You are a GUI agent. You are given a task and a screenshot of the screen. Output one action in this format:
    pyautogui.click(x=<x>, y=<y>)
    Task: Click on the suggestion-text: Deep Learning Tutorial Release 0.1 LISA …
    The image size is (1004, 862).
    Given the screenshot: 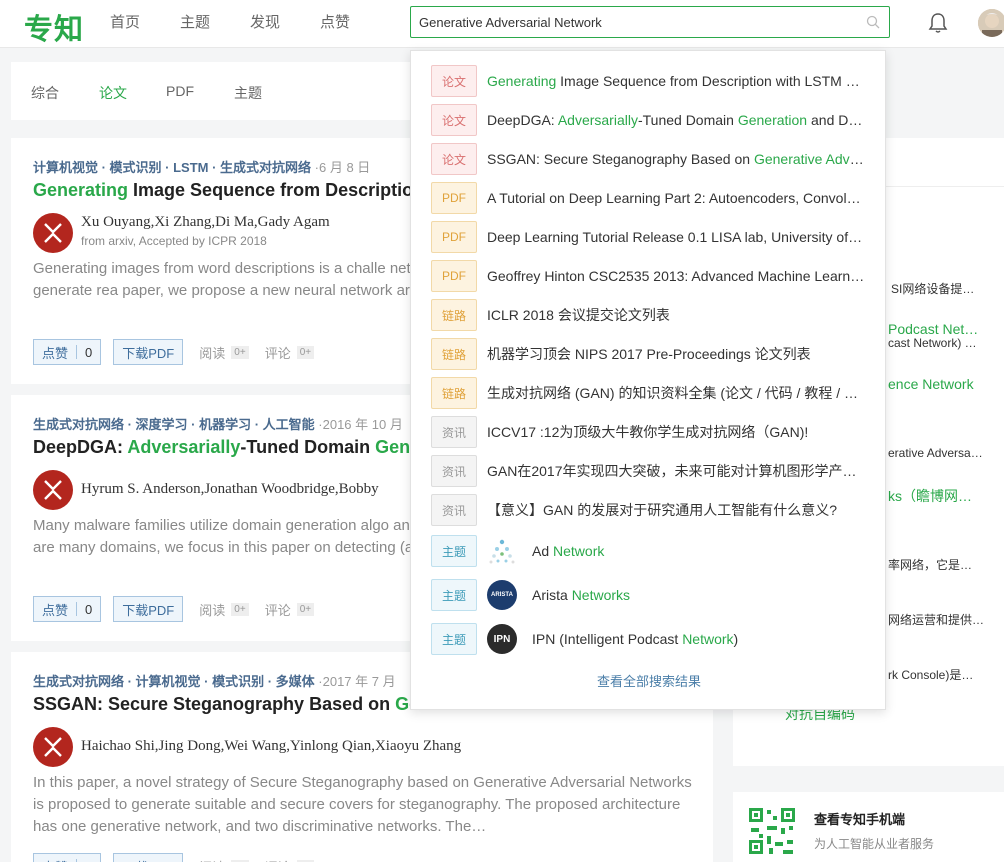 What is the action you would take?
    pyautogui.click(x=676, y=237)
    